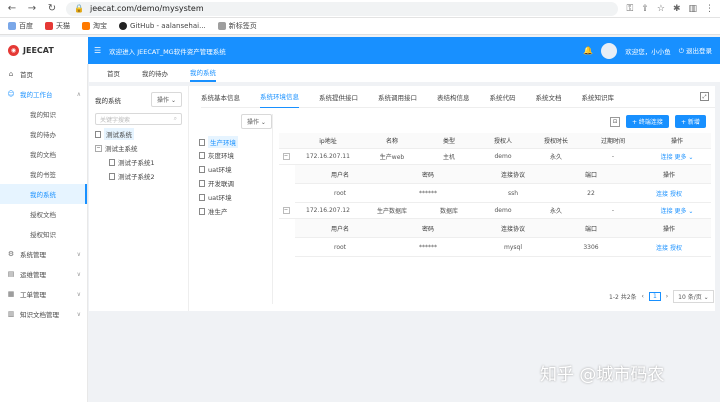 The image size is (720, 402). Describe the element at coordinates (256, 121) in the screenshot. I see `env-operation-button: 操作 ⌄` at that location.